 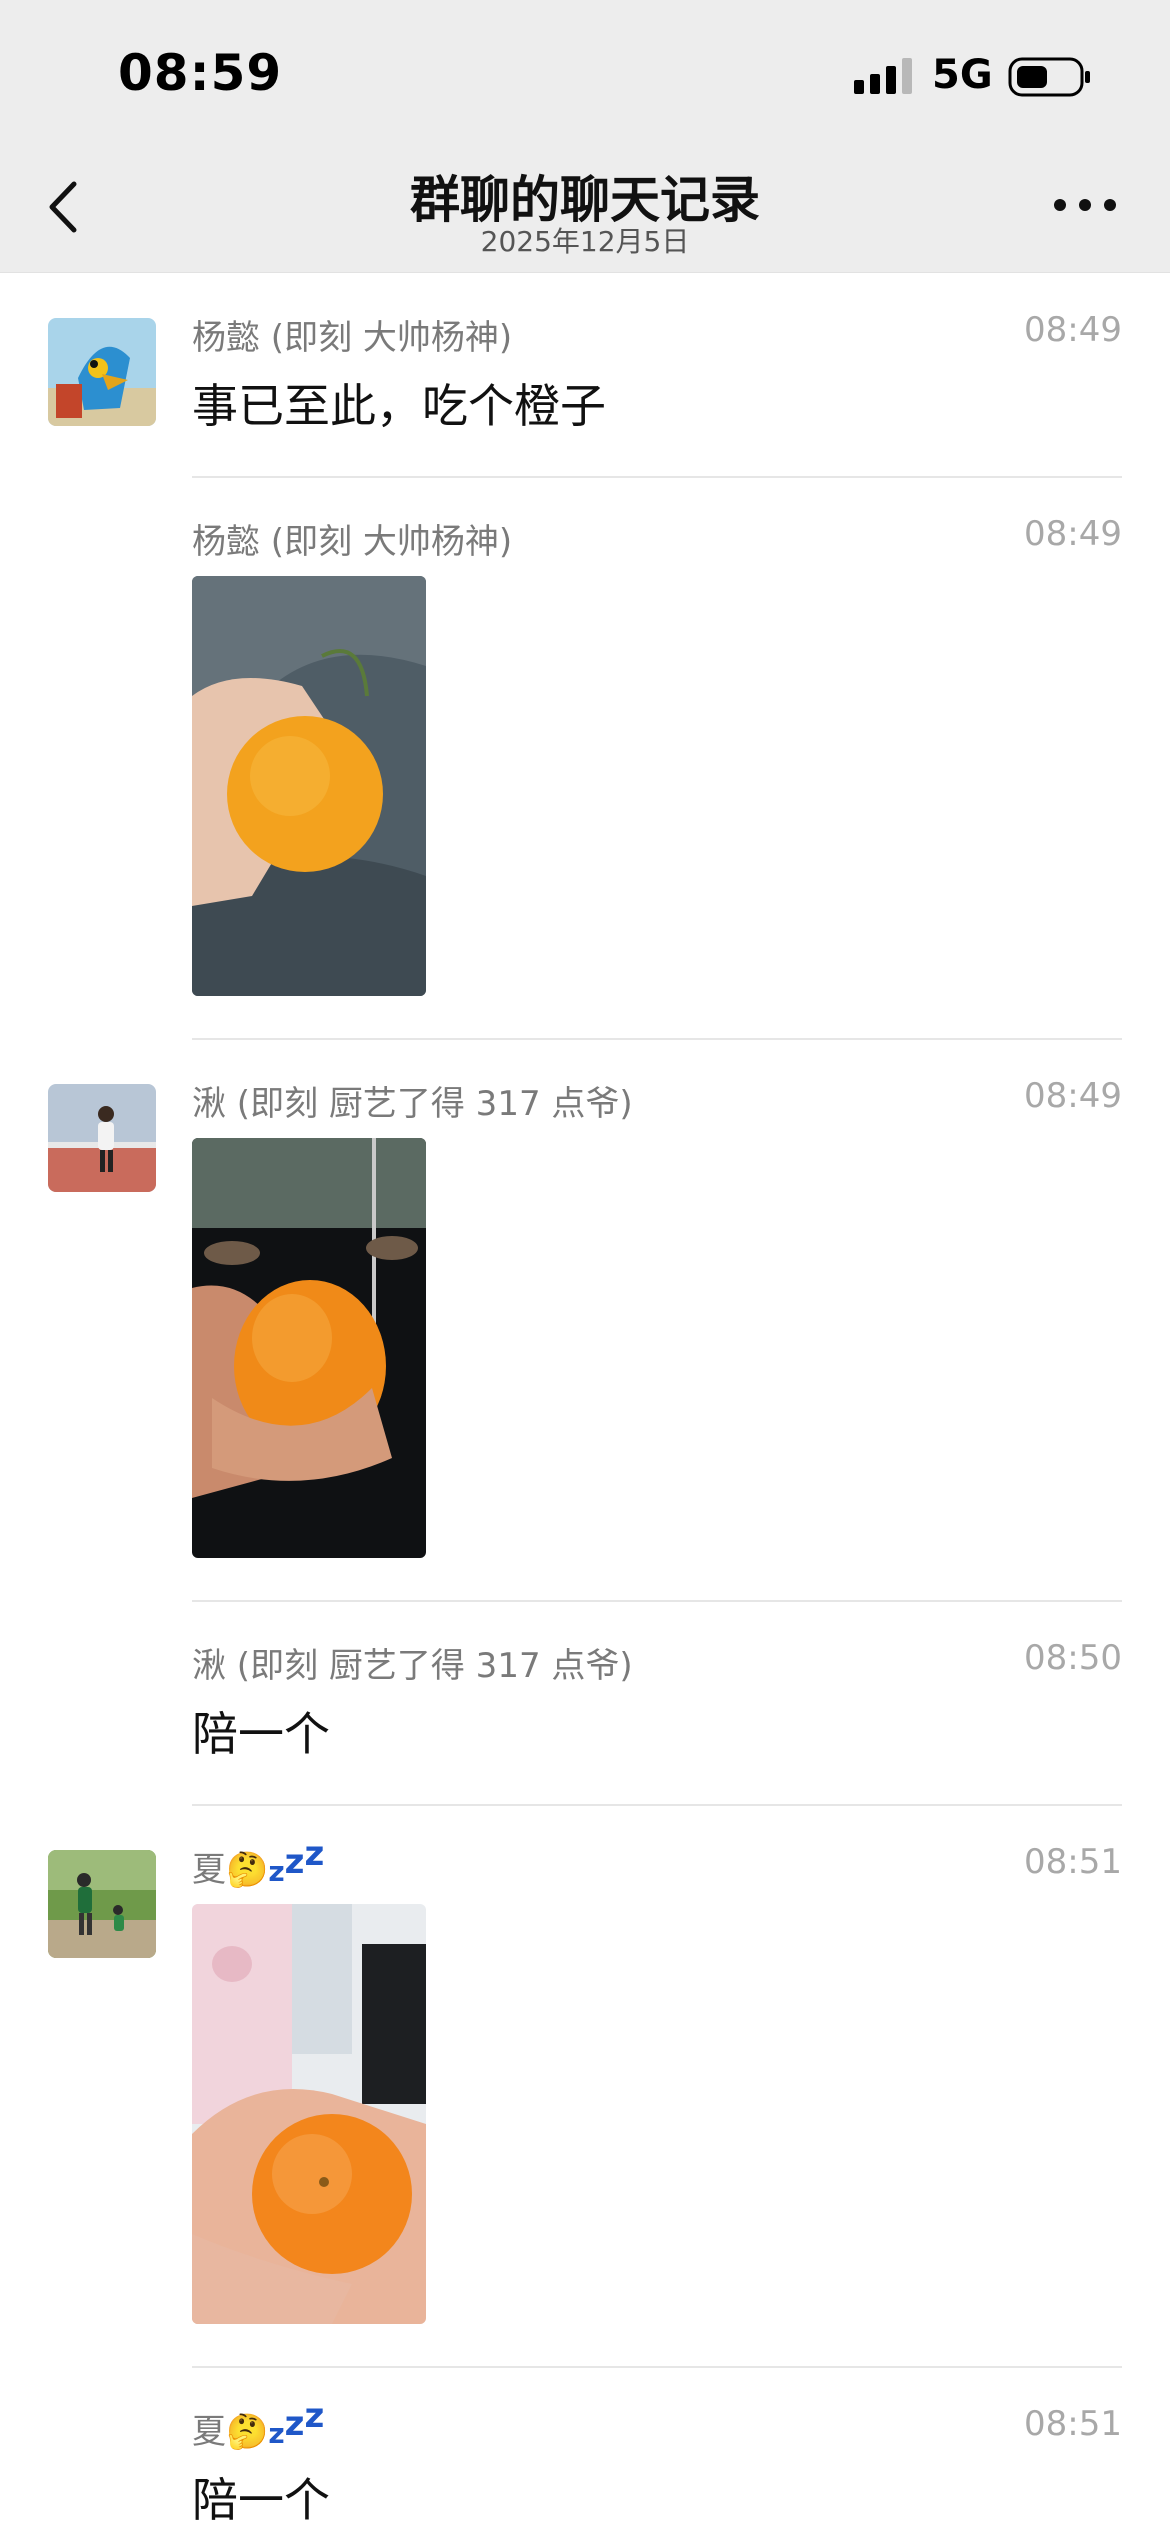 What do you see at coordinates (200, 73) in the screenshot?
I see `status-time: 08:59` at bounding box center [200, 73].